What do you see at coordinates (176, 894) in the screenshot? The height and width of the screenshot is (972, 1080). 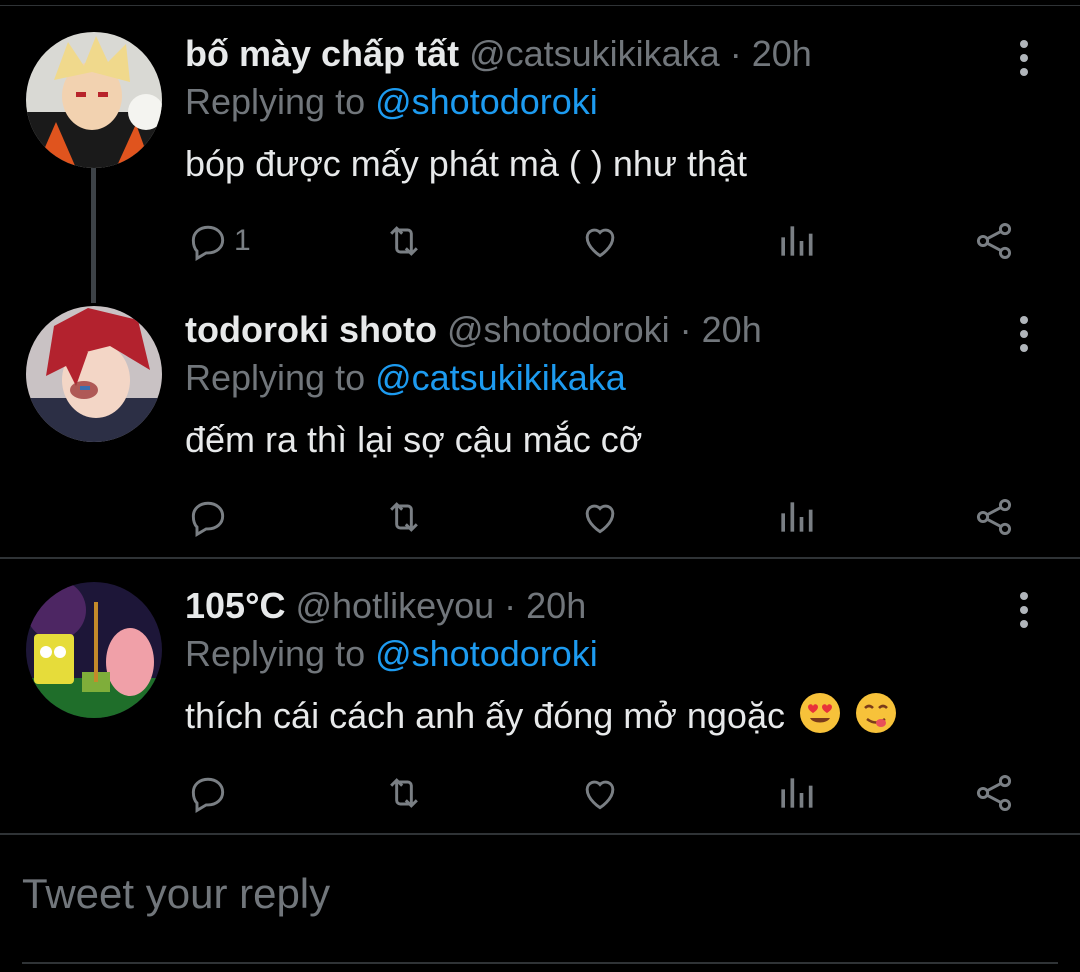 I see `reply-composer-input: Tweet your reply` at bounding box center [176, 894].